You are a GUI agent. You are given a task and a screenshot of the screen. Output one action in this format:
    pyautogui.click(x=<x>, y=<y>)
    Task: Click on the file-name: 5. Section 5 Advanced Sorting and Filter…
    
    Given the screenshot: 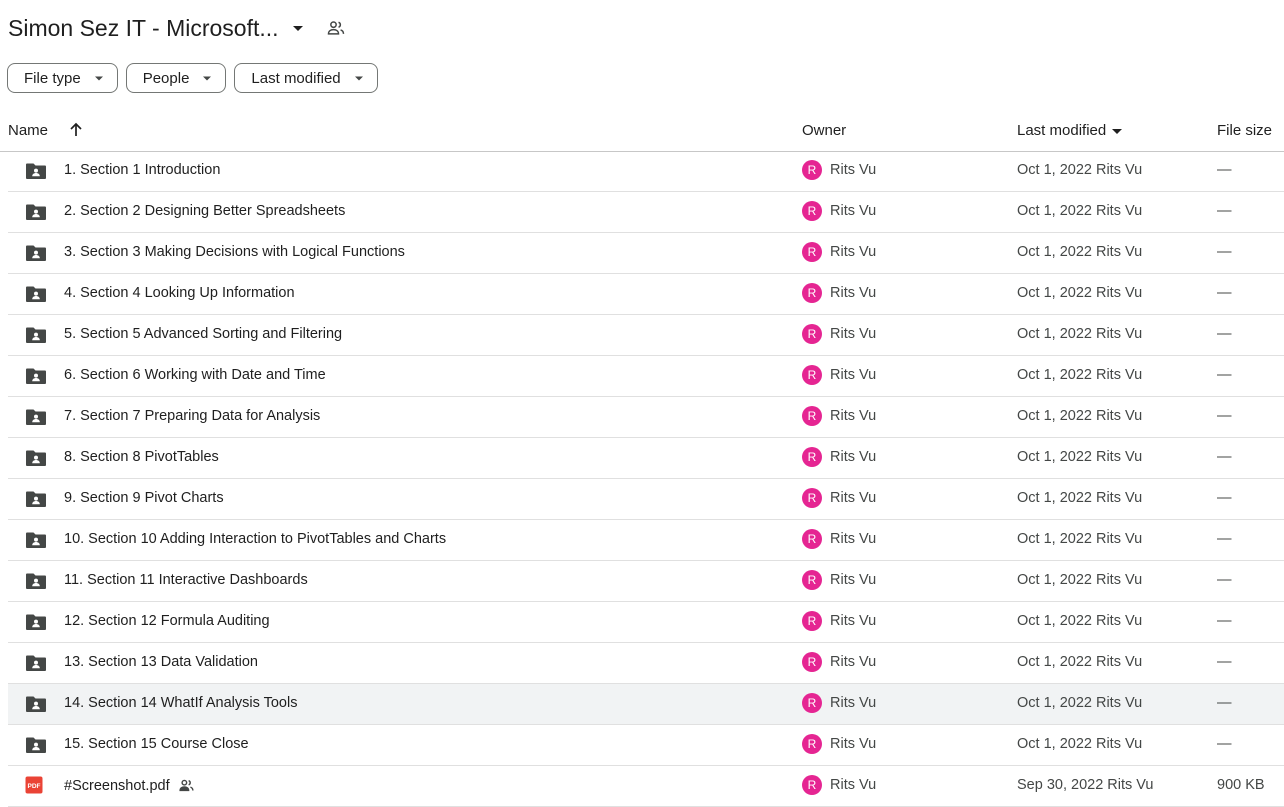 What is the action you would take?
    pyautogui.click(x=203, y=334)
    